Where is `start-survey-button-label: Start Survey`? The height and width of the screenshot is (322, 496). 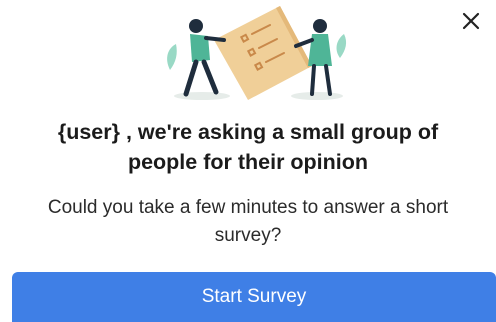
start-survey-button-label: Start Survey is located at coordinates (254, 296).